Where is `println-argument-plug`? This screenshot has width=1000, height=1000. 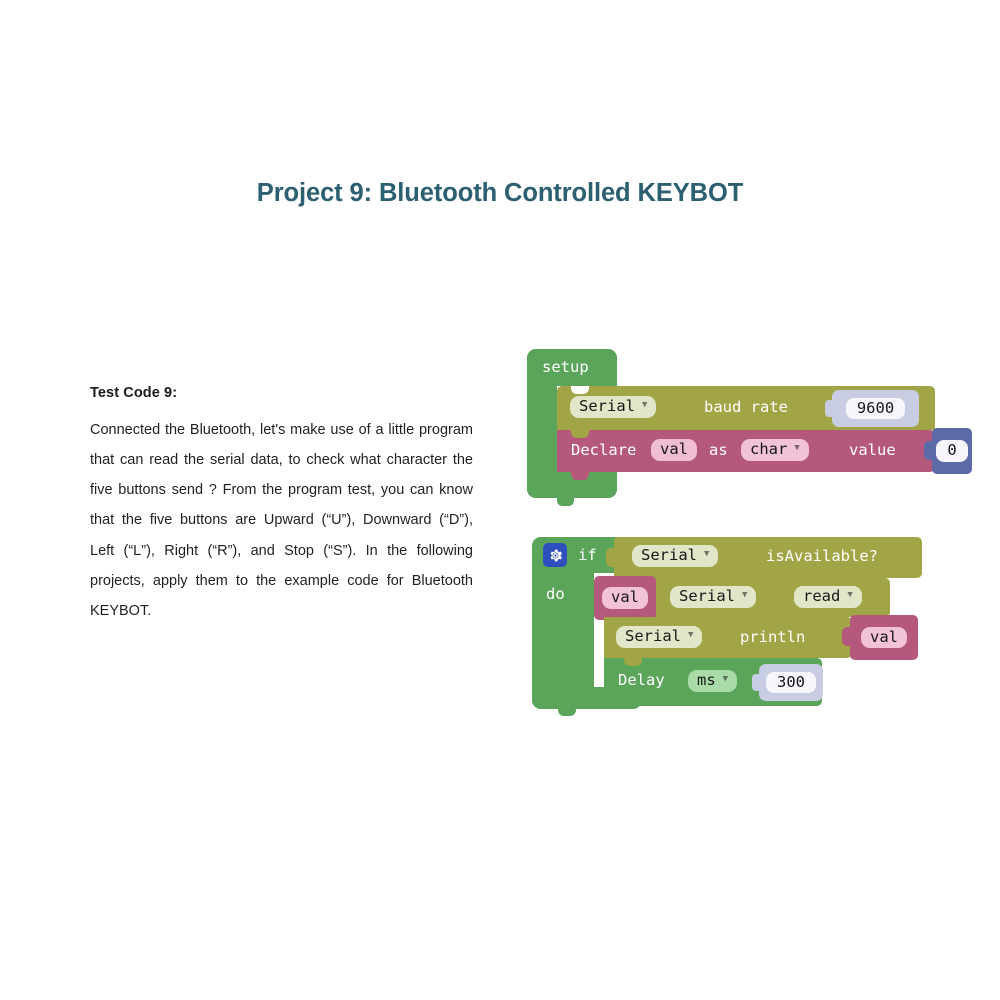
println-argument-plug is located at coordinates (846, 636).